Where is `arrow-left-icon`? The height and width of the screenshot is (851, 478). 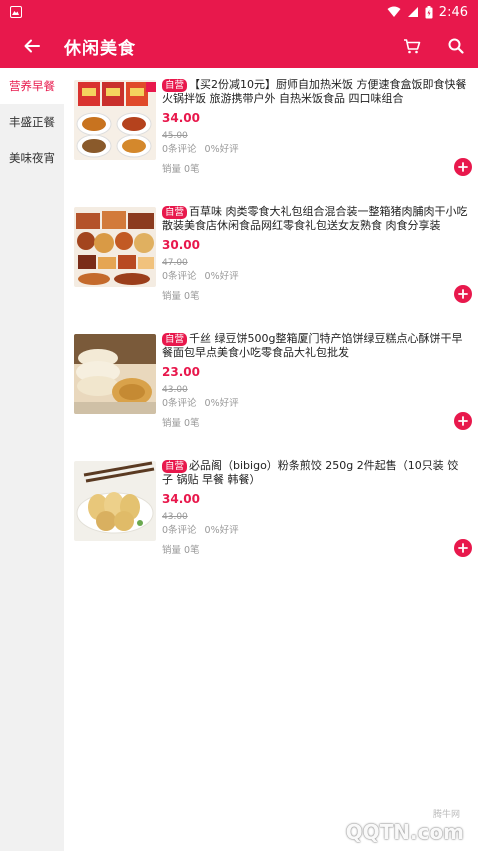 arrow-left-icon is located at coordinates (32, 46).